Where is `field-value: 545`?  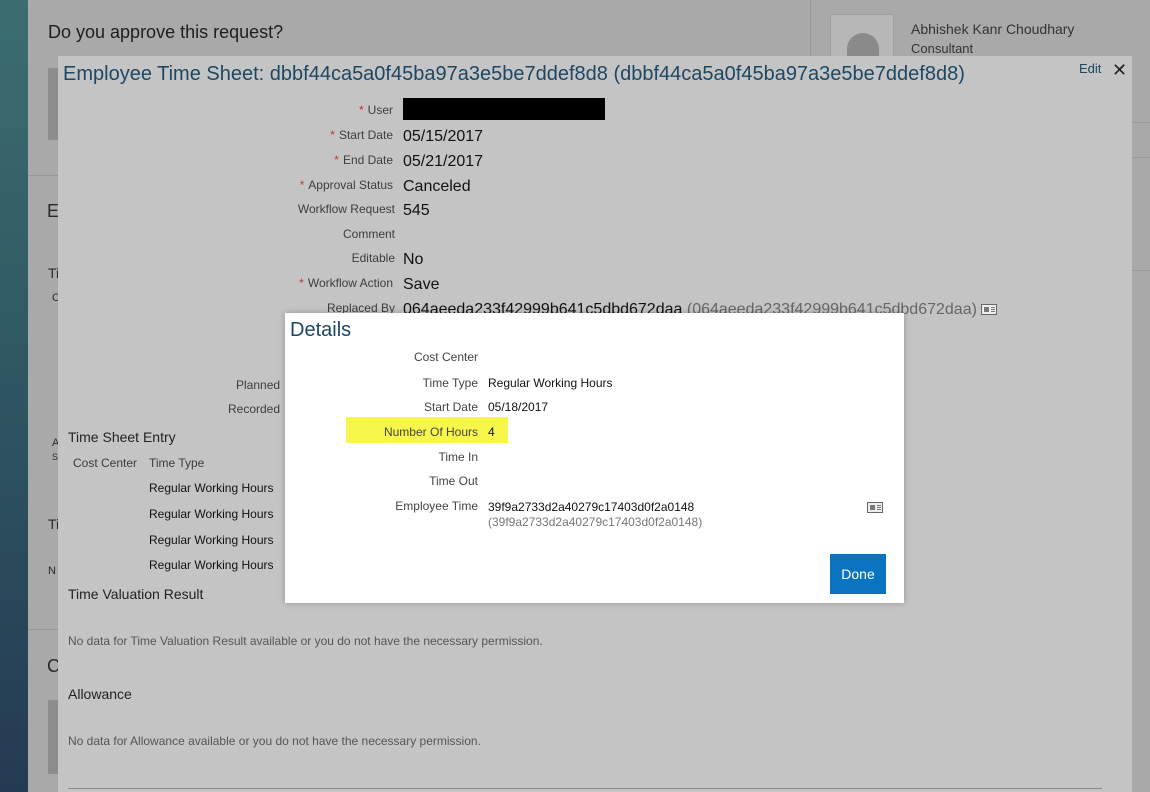 field-value: 545 is located at coordinates (416, 210).